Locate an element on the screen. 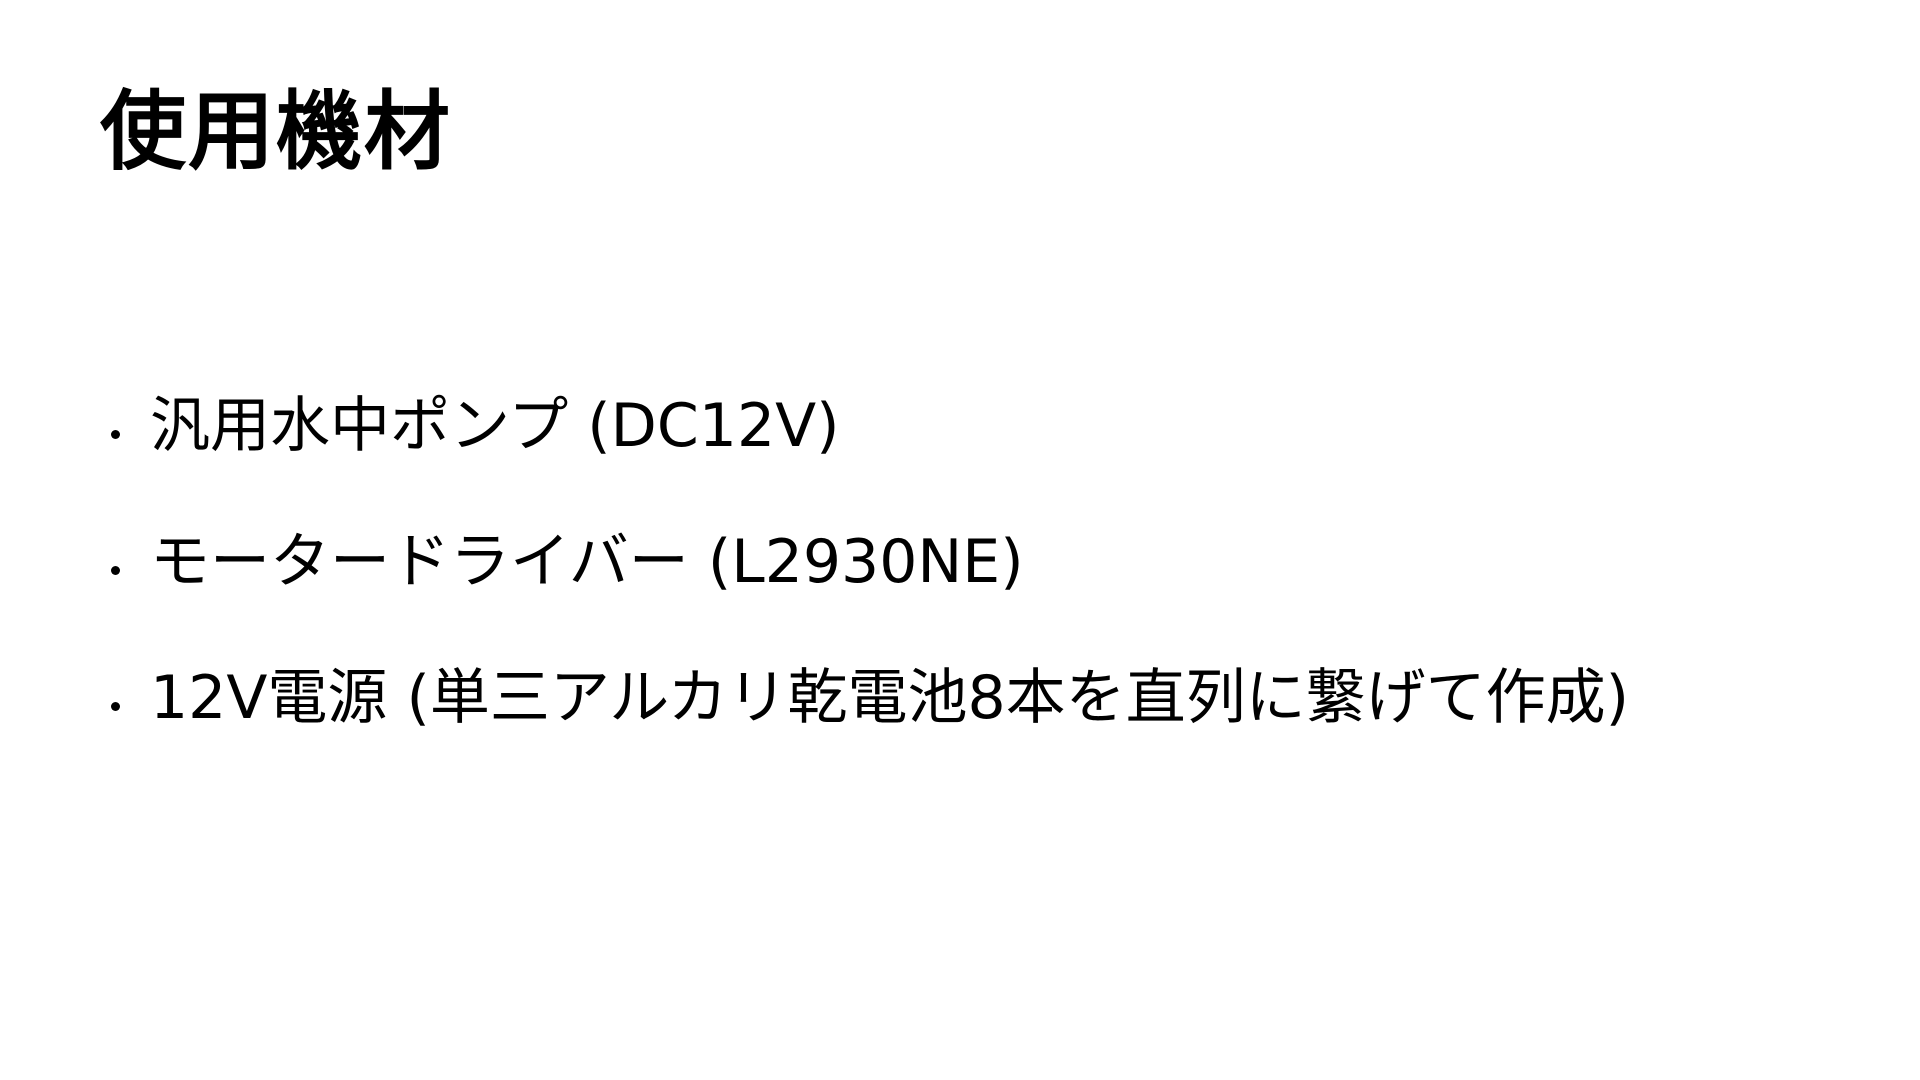  list-item-text: モータードライバー (L2930NE) is located at coordinates (587, 562).